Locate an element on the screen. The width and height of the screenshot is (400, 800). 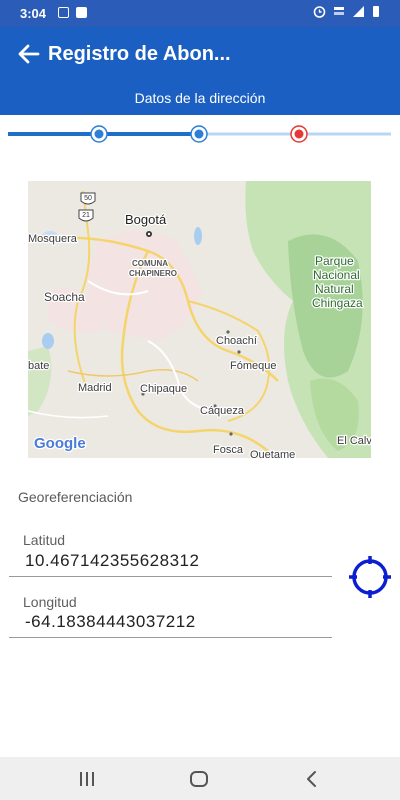
map-label-fosca: Fosca is located at coordinates (228, 450).